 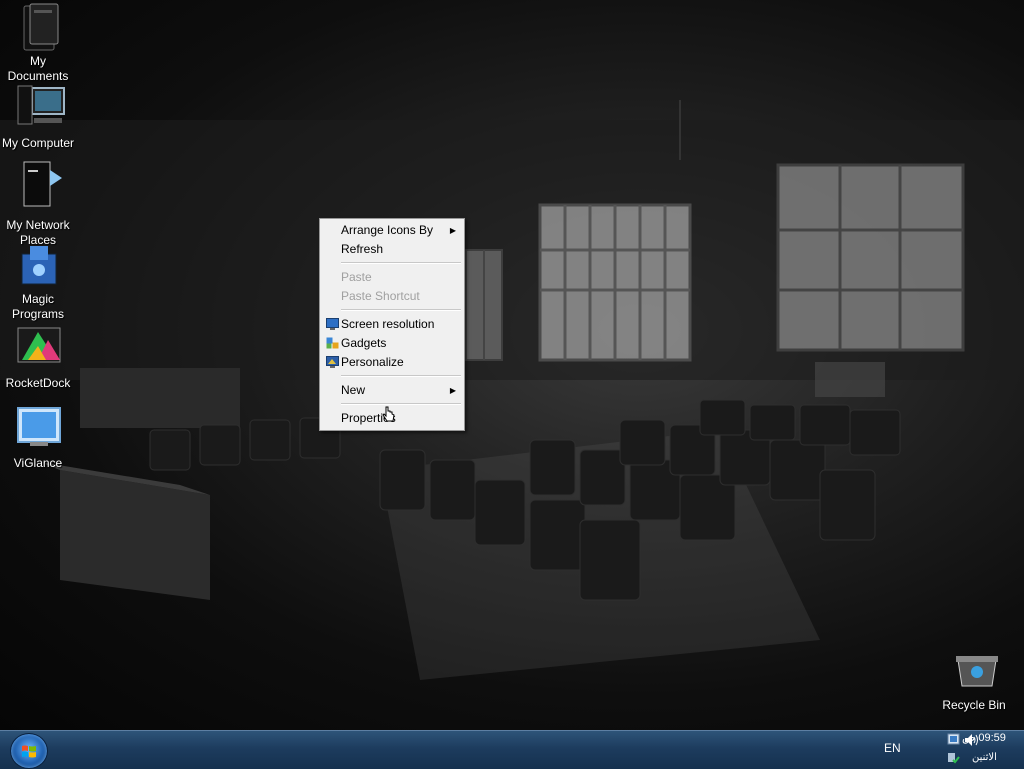 I want to click on icon-label-line1: Recycle Bin, so click(x=974, y=705).